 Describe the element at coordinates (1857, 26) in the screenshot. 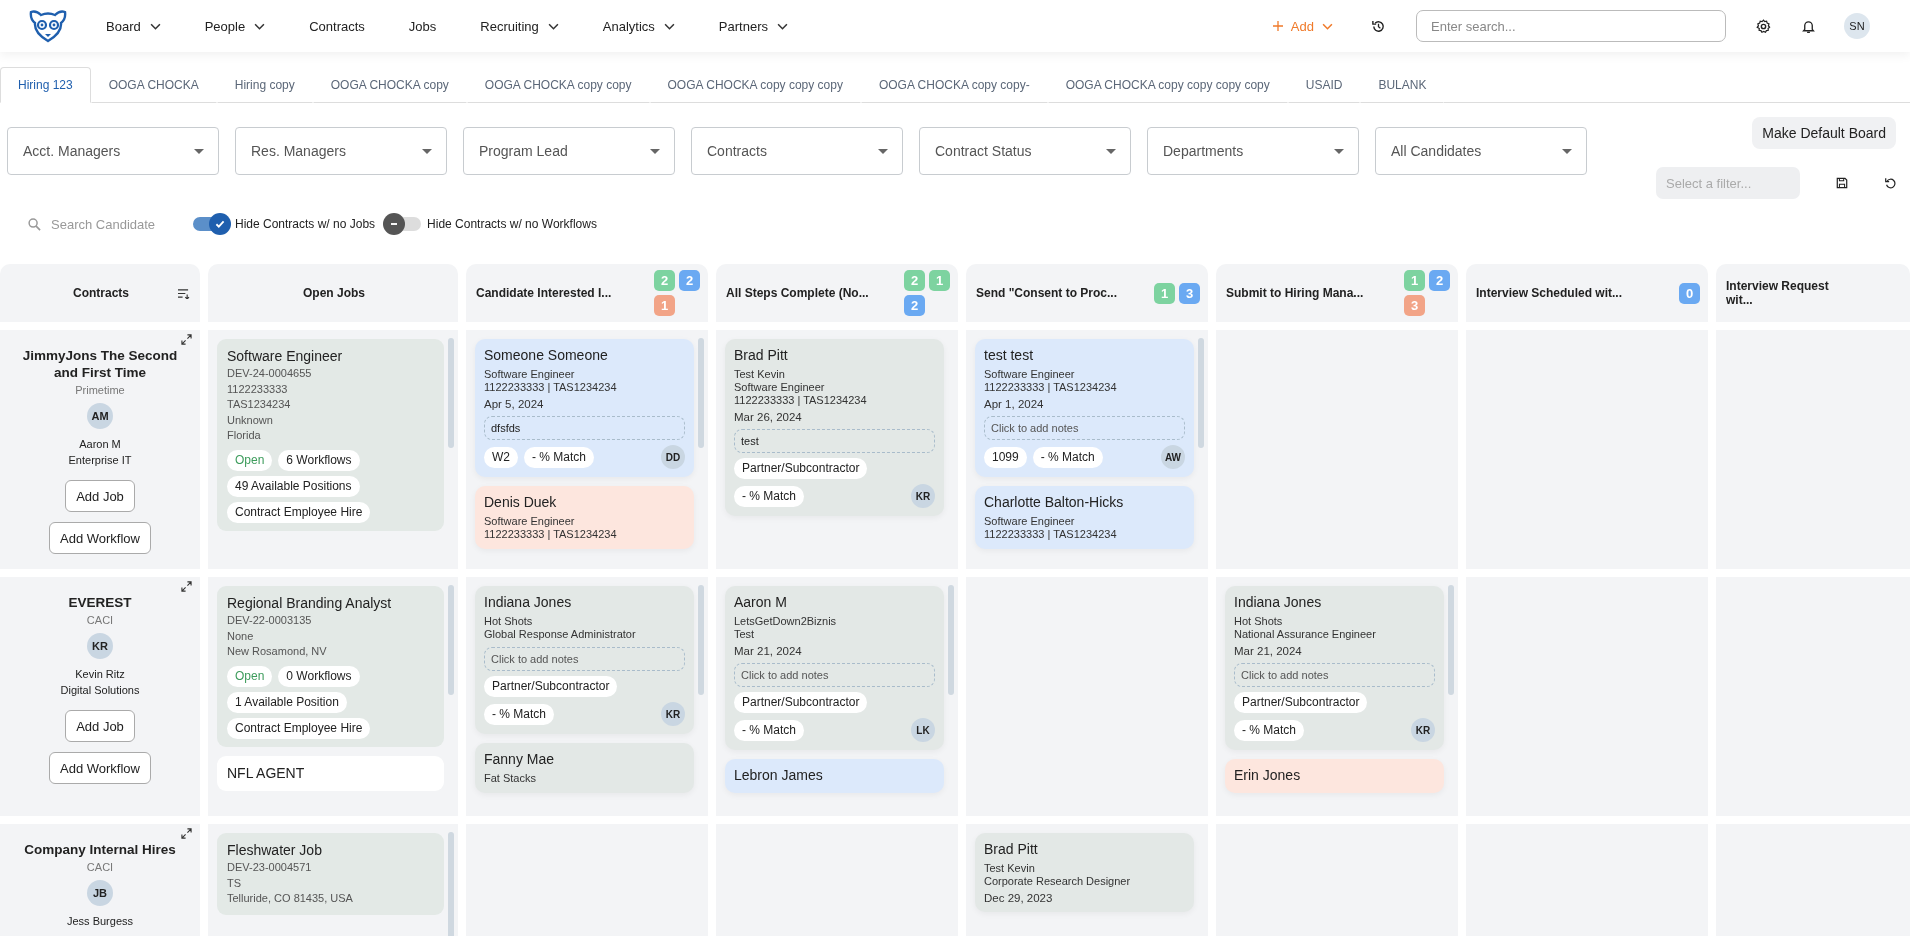

I see `user-avatar: SN` at that location.